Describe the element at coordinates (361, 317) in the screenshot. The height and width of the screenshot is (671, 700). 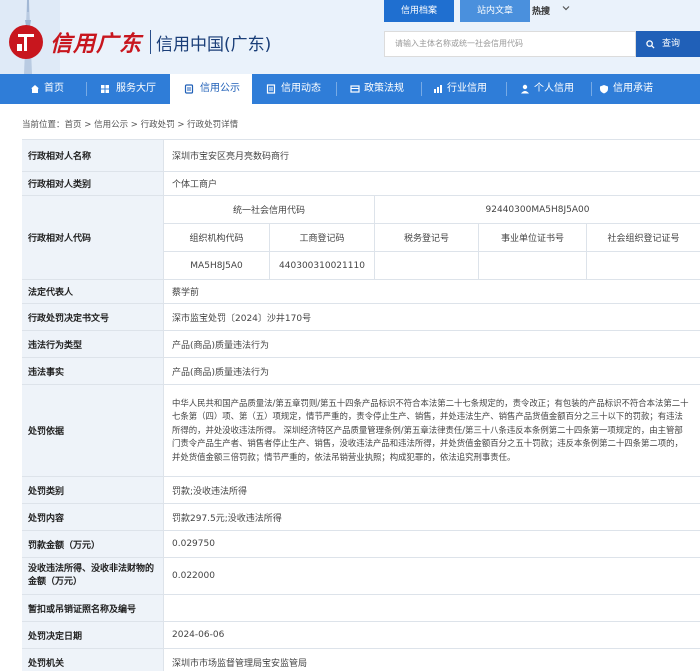
I see `table-row: 行政处罚决定书文号 深市监宝处罚〔2024〕沙井170号` at that location.